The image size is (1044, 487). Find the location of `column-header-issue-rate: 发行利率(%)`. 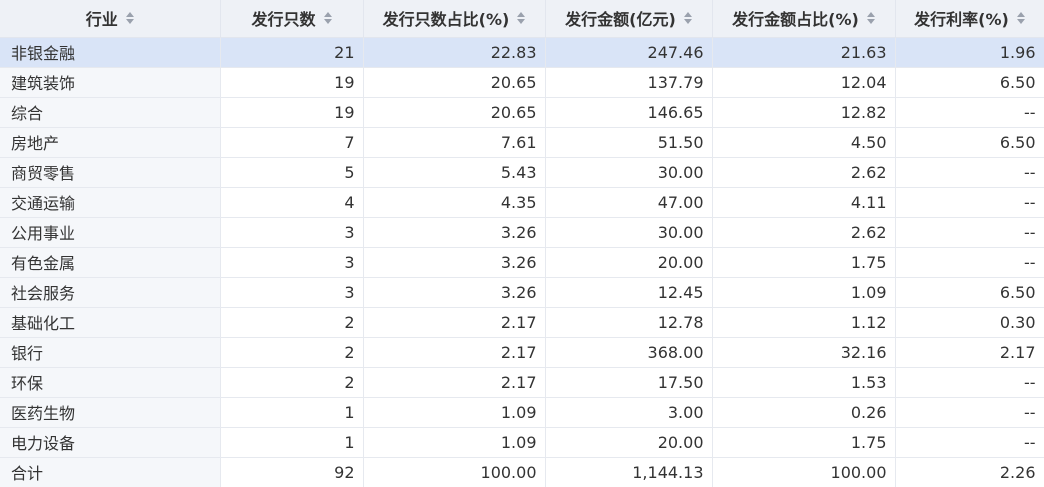

column-header-issue-rate: 发行利率(%) is located at coordinates (969, 19).